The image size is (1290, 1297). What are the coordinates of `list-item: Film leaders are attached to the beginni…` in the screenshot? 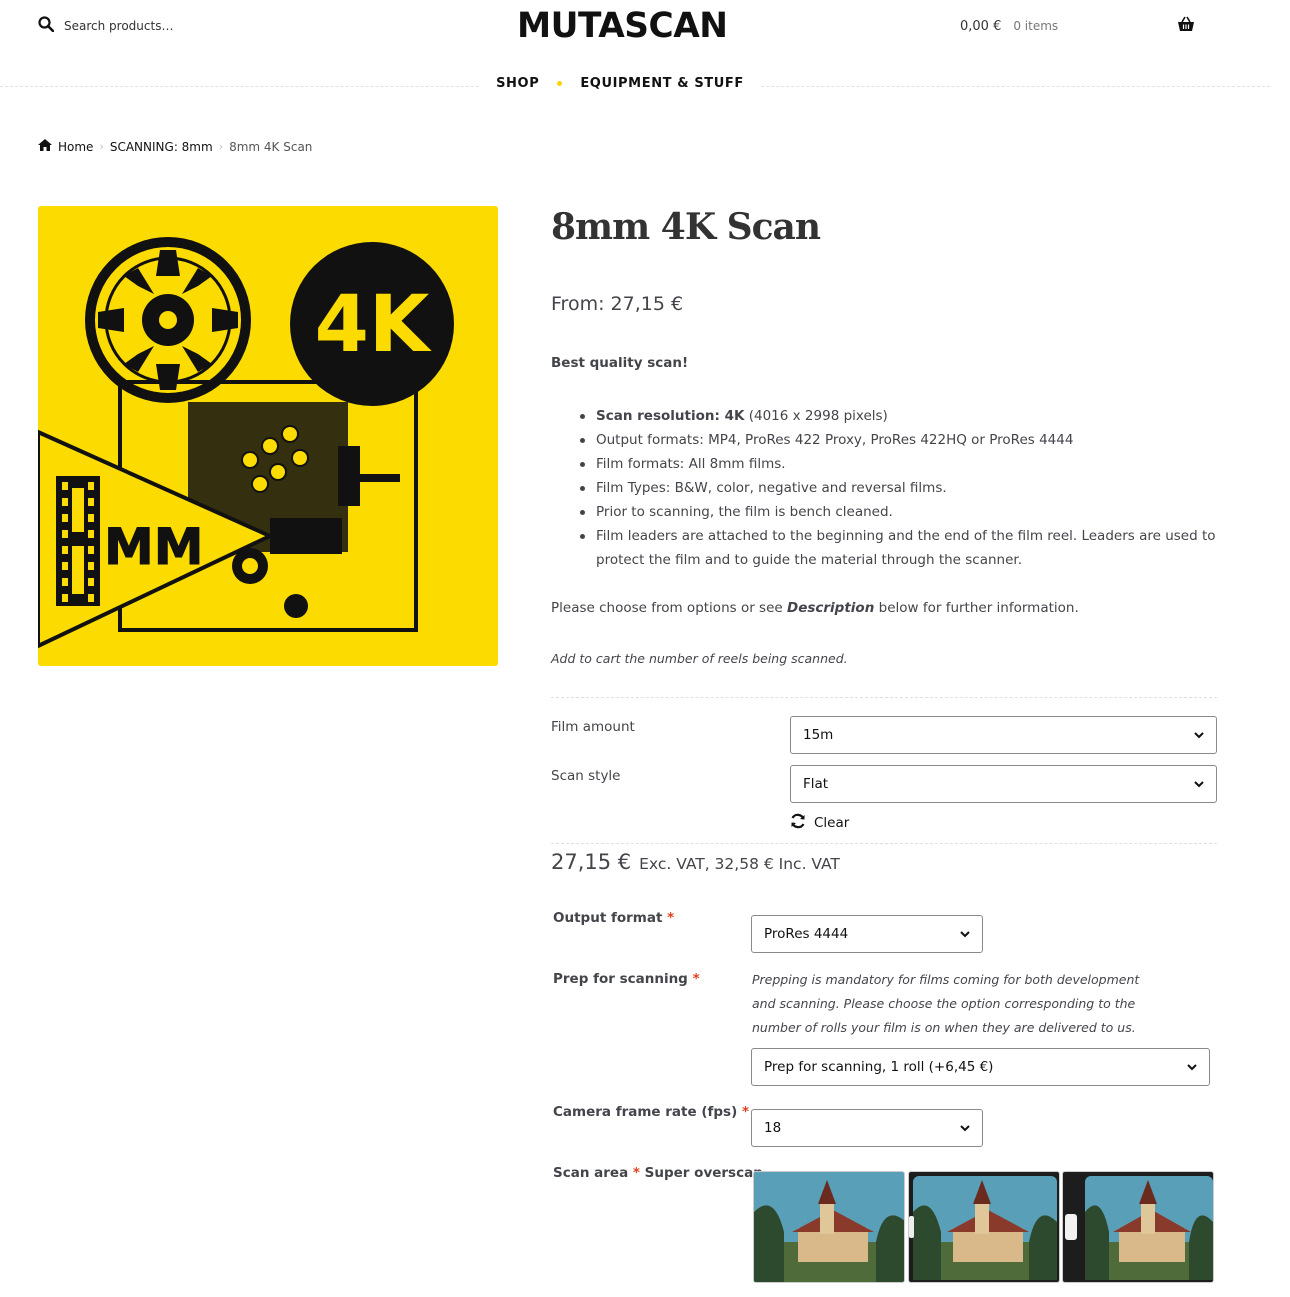 It's located at (900, 548).